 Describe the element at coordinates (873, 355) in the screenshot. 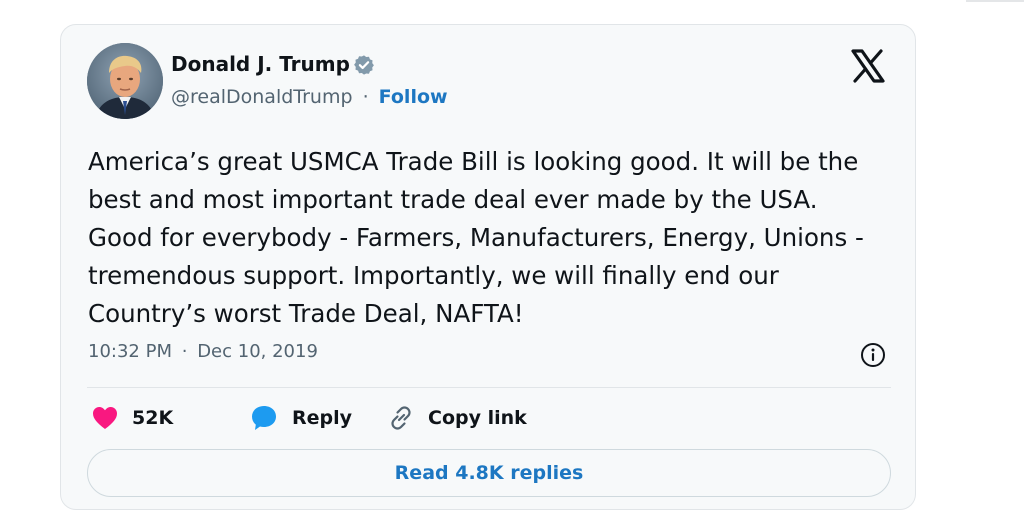

I see `info-icon` at that location.